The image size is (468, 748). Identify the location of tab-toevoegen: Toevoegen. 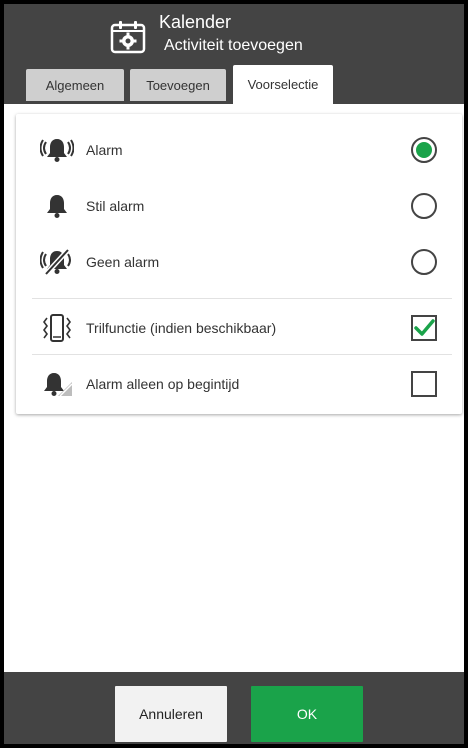
(178, 85).